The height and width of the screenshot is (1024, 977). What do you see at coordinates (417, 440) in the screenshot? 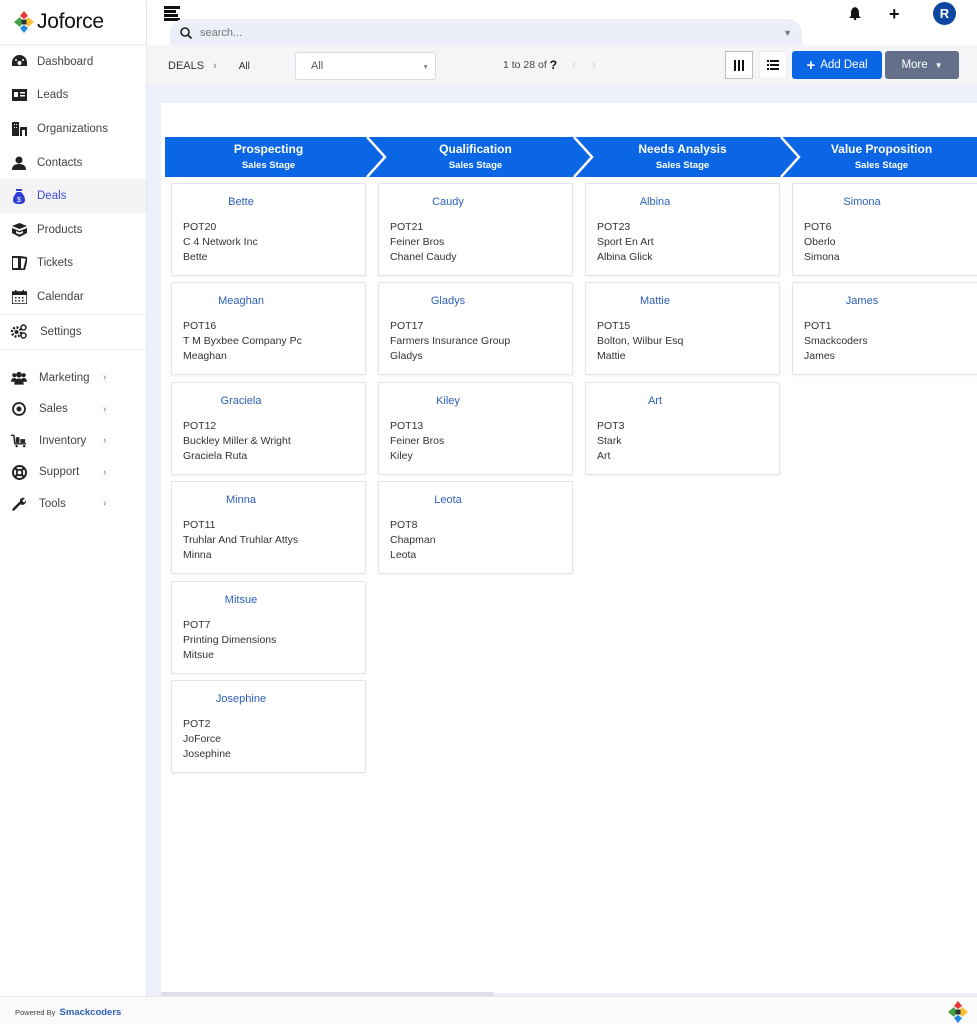
I see `deal-card-organization: Feiner Bros` at bounding box center [417, 440].